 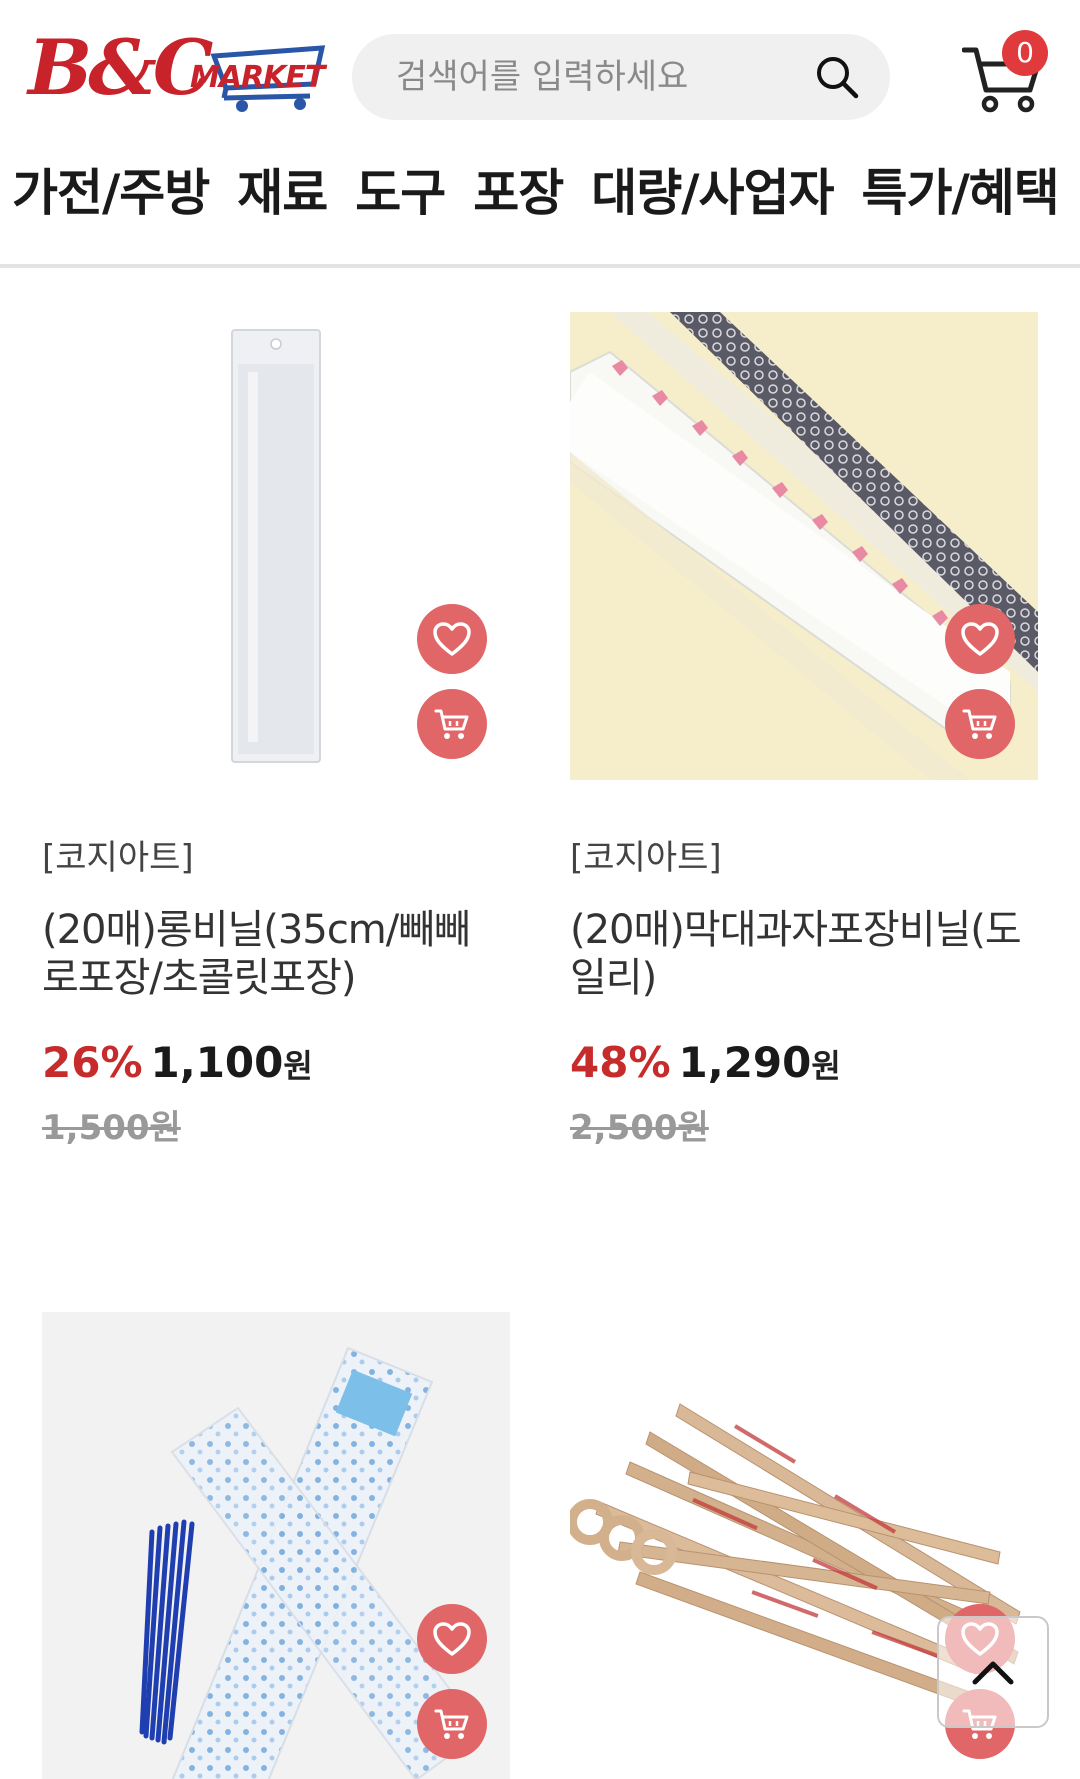 What do you see at coordinates (518, 193) in the screenshot?
I see `nav-item-packaging: 포장` at bounding box center [518, 193].